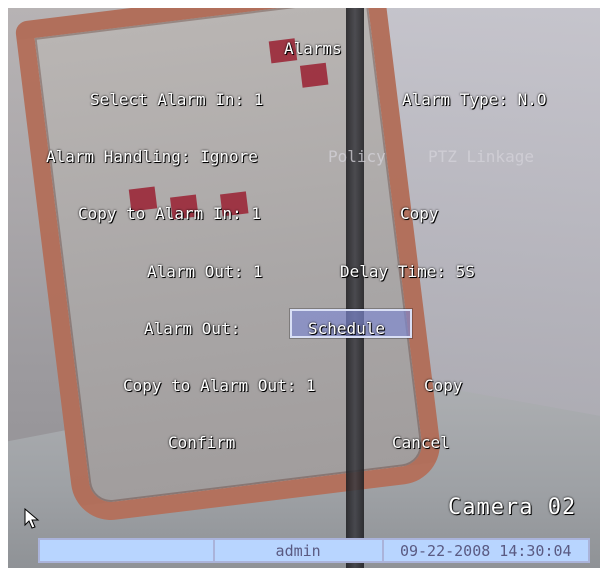 This screenshot has height=574, width=607. What do you see at coordinates (419, 214) in the screenshot?
I see `copy-alarm-in-button: Copy` at bounding box center [419, 214].